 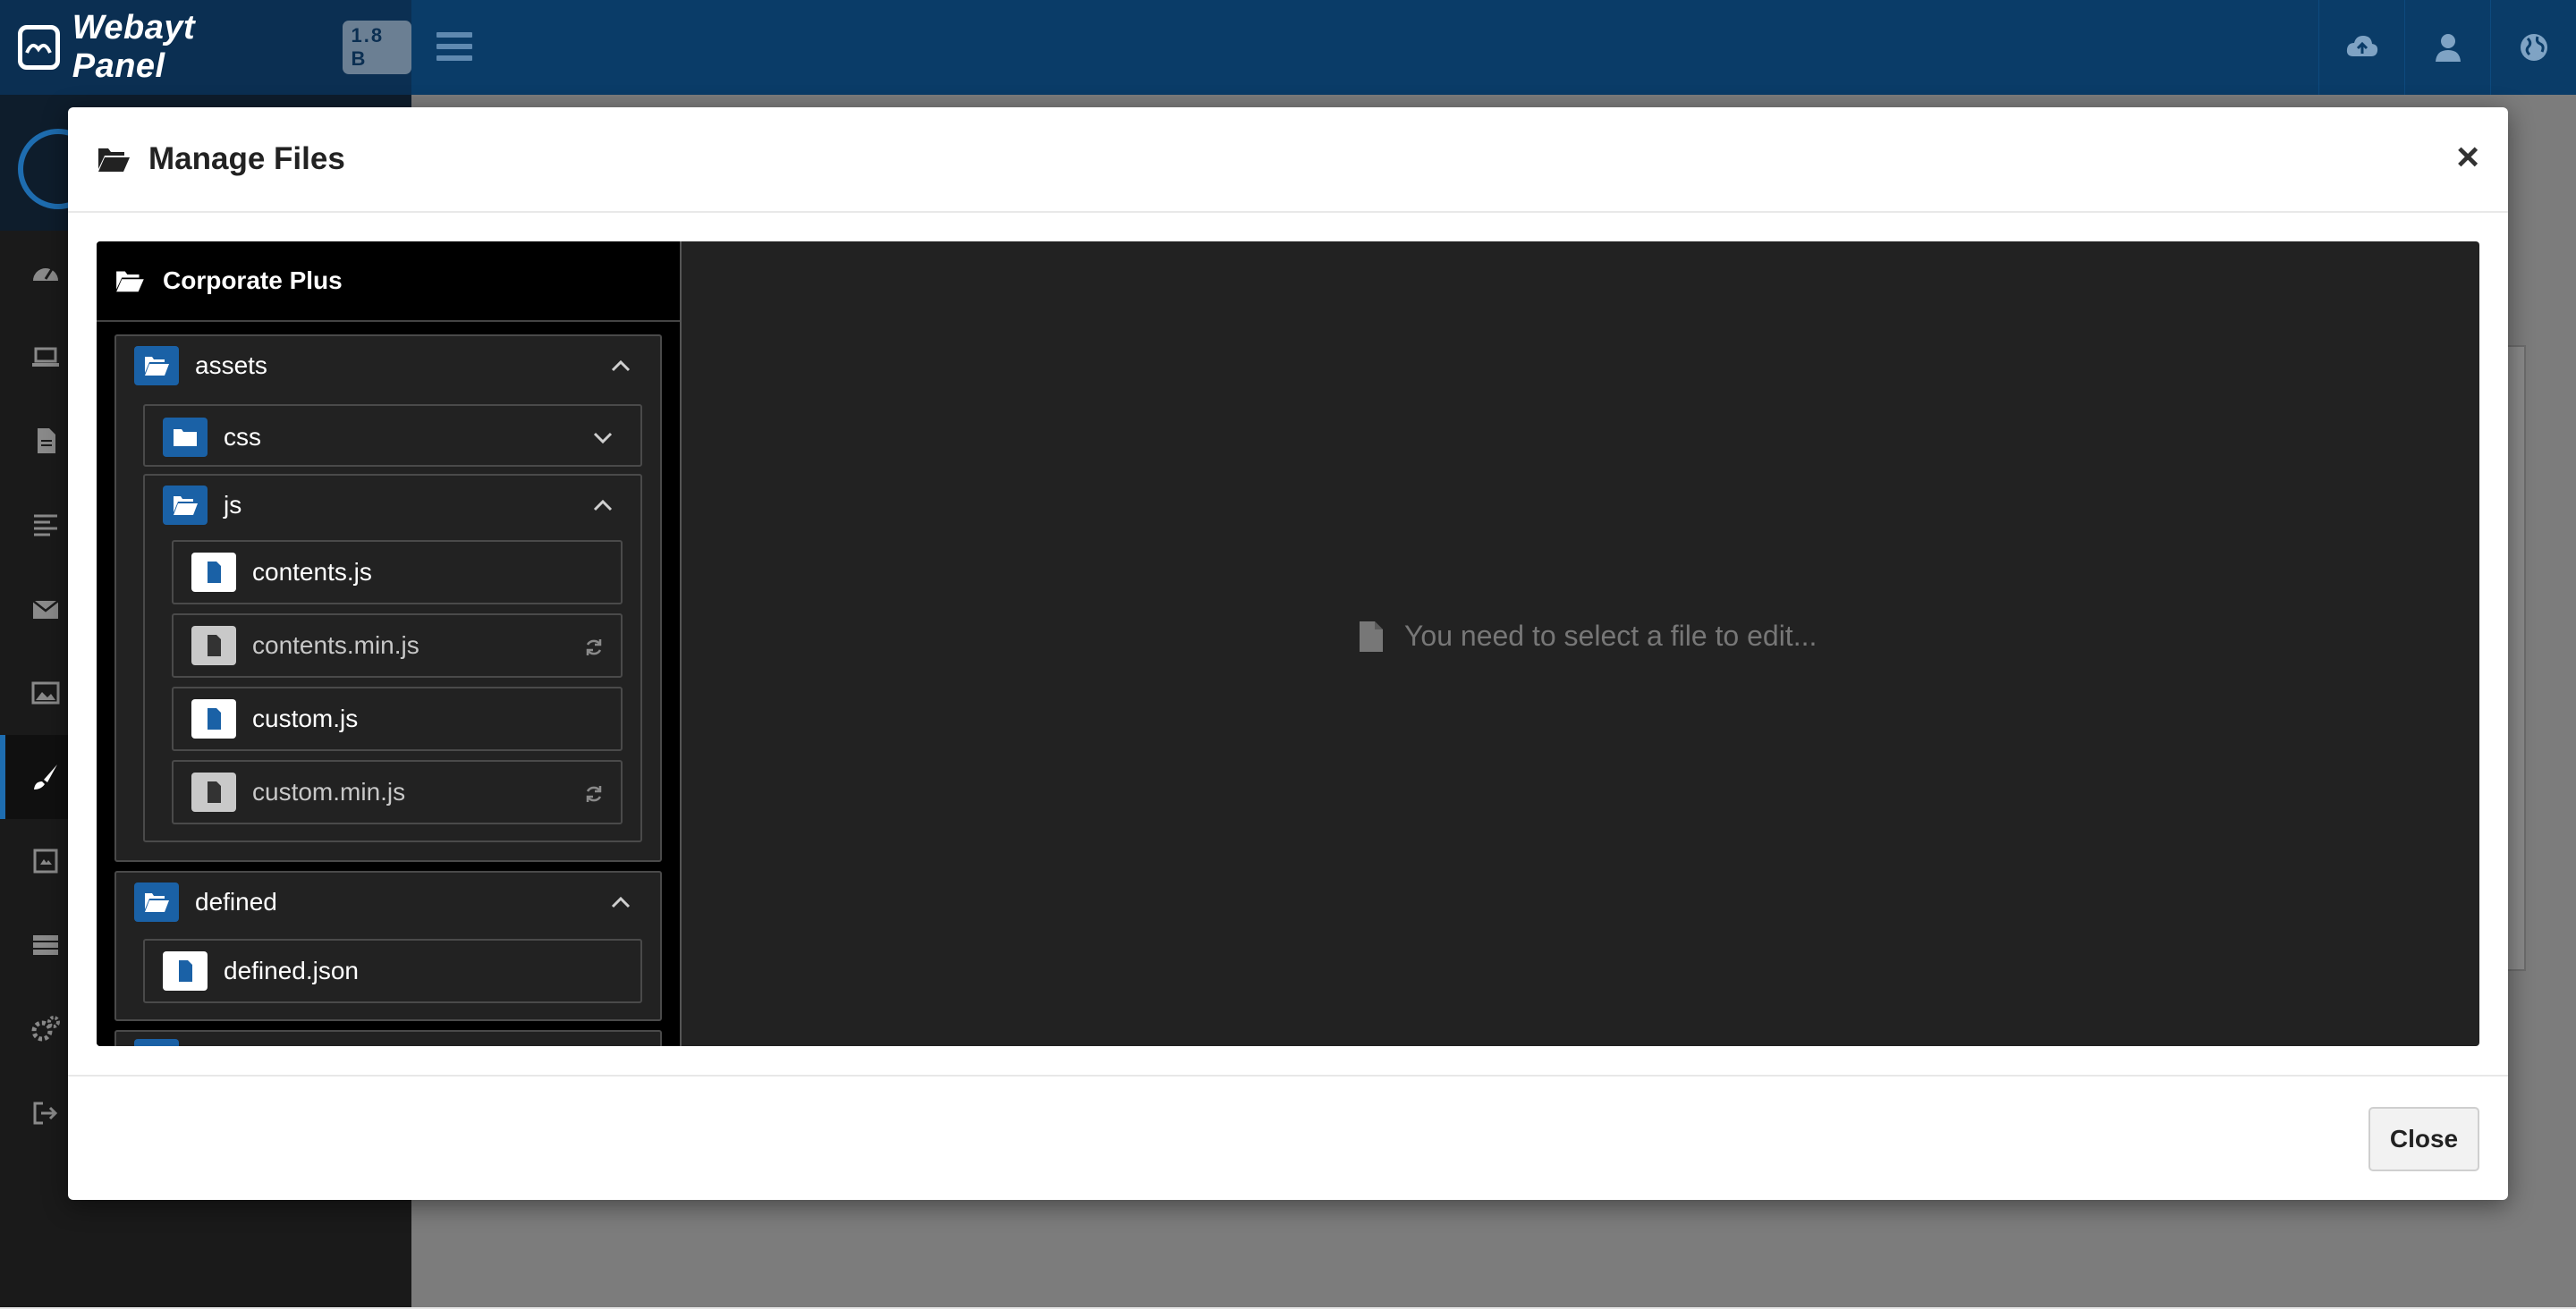 I want to click on chevron-down-icon, so click(x=603, y=437).